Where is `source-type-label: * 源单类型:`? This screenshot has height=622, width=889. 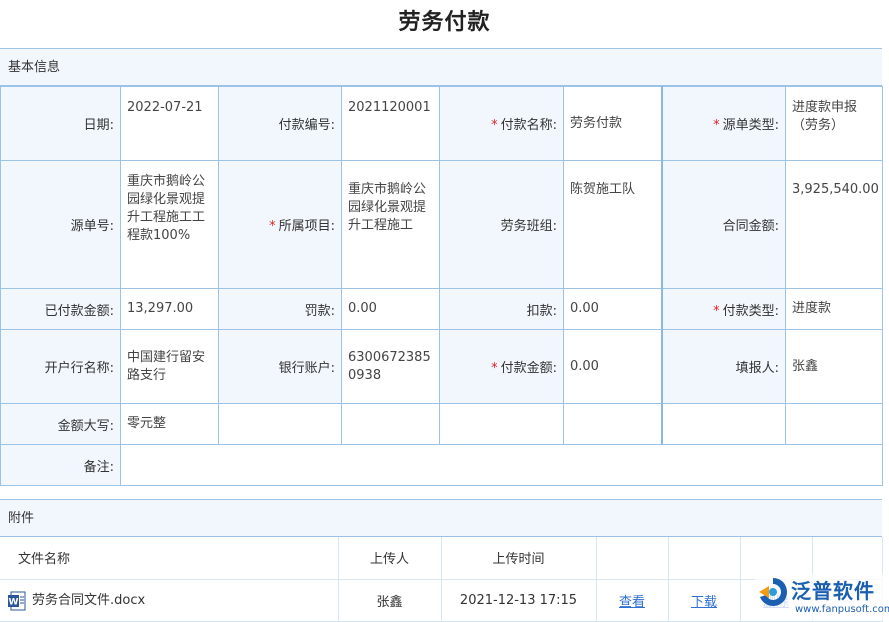 source-type-label: * 源单类型: is located at coordinates (723, 123).